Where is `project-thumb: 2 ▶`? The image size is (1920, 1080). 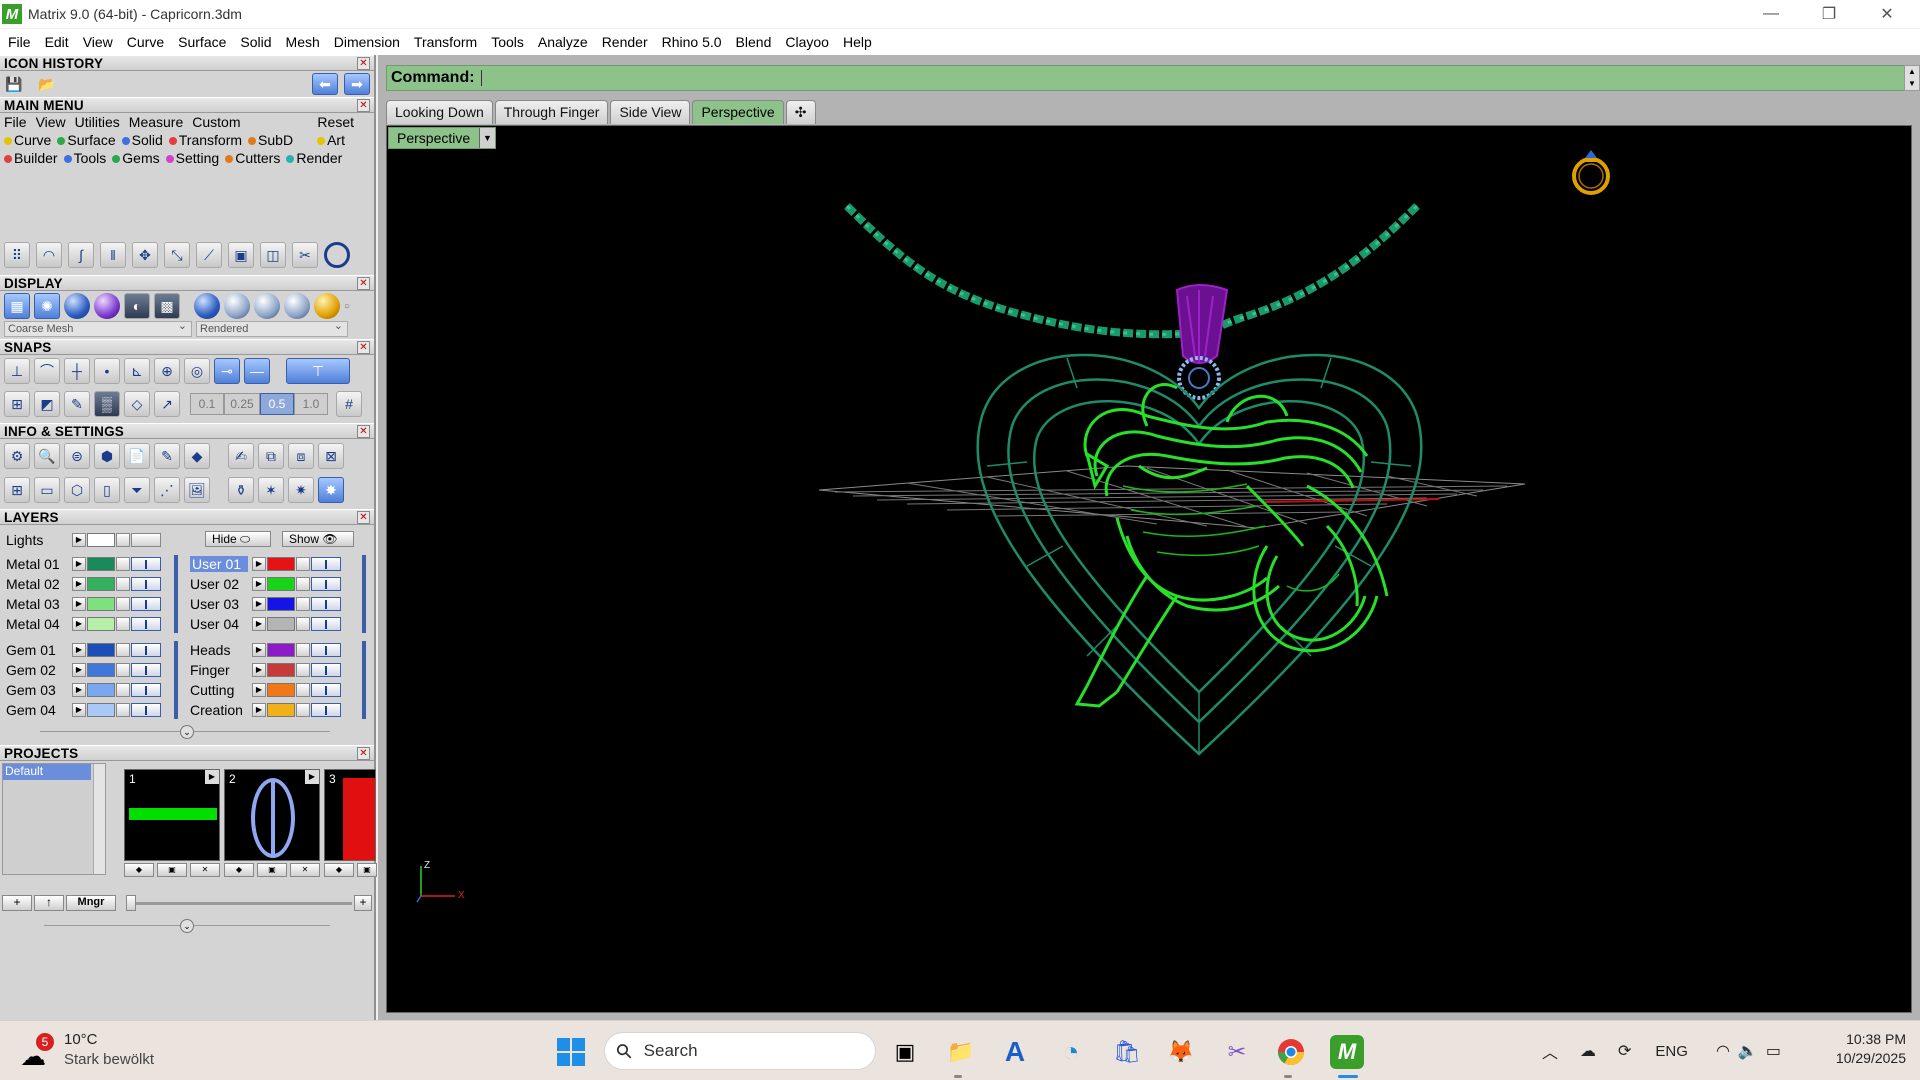
project-thumb: 2 ▶ is located at coordinates (272, 815).